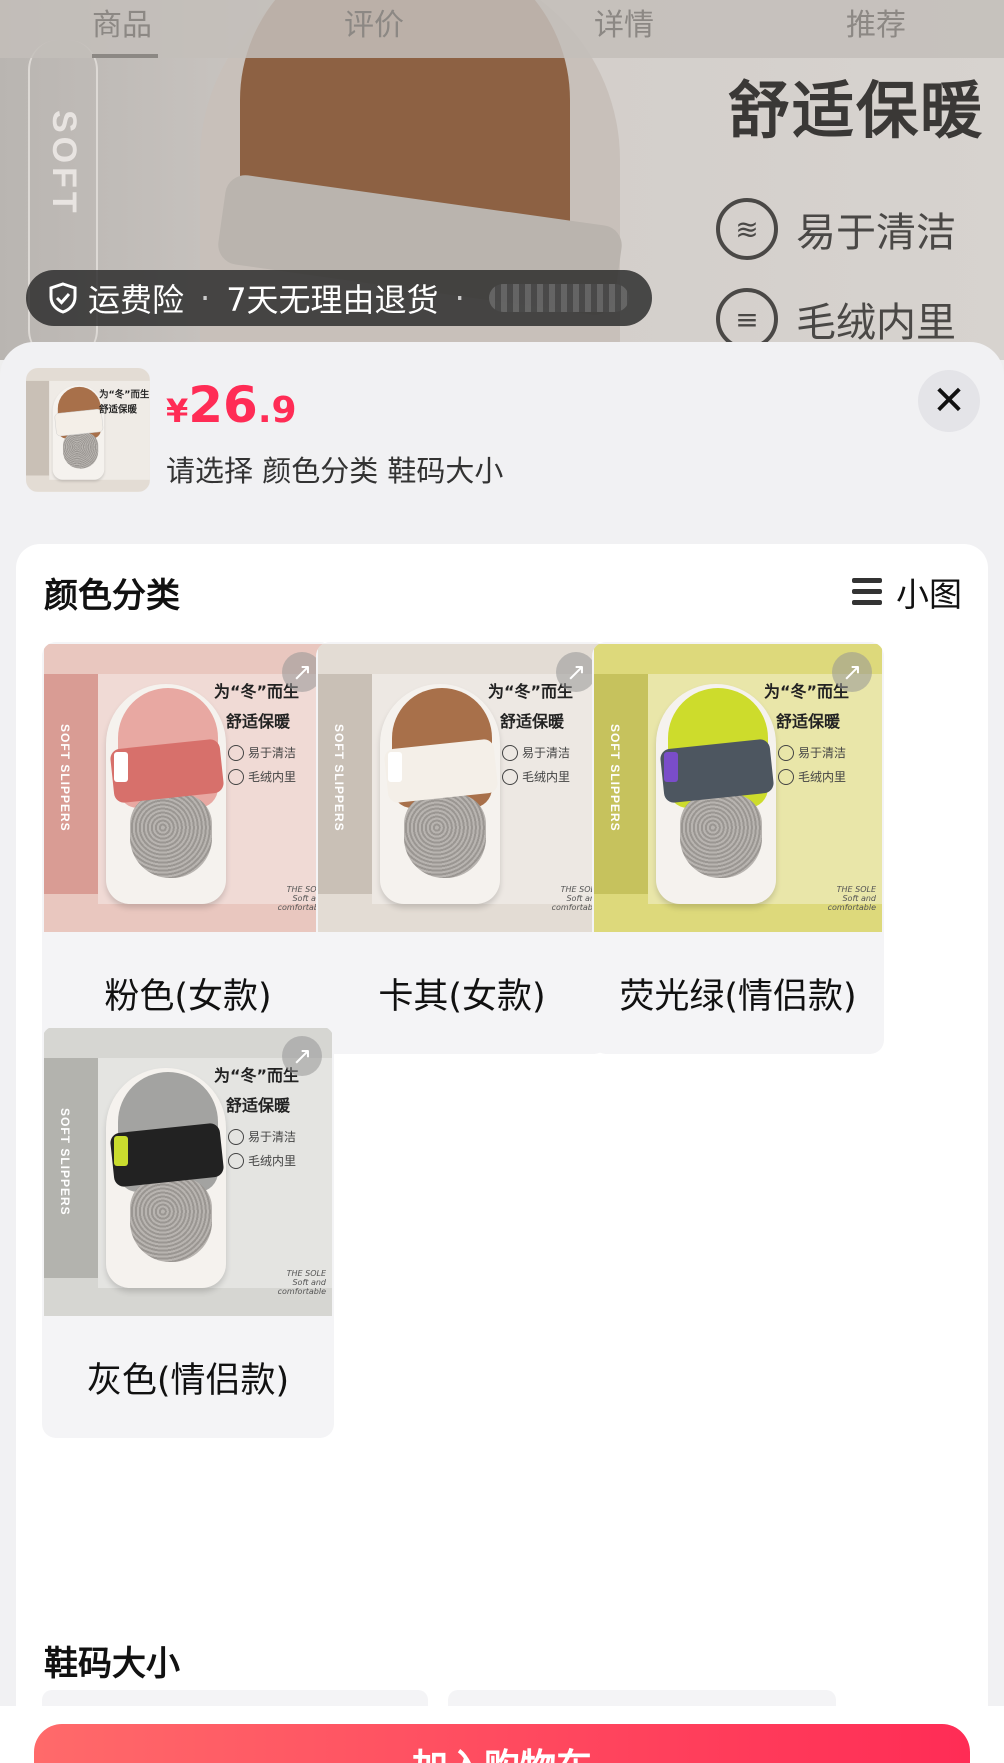 The height and width of the screenshot is (1763, 1004). Describe the element at coordinates (836, 319) in the screenshot. I see `background-feature-fleece: ≡ 毛绒内里` at that location.